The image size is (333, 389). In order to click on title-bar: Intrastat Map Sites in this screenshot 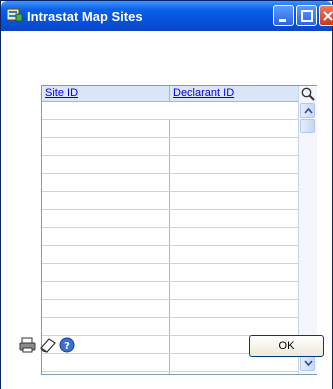, I will do `click(167, 16)`.